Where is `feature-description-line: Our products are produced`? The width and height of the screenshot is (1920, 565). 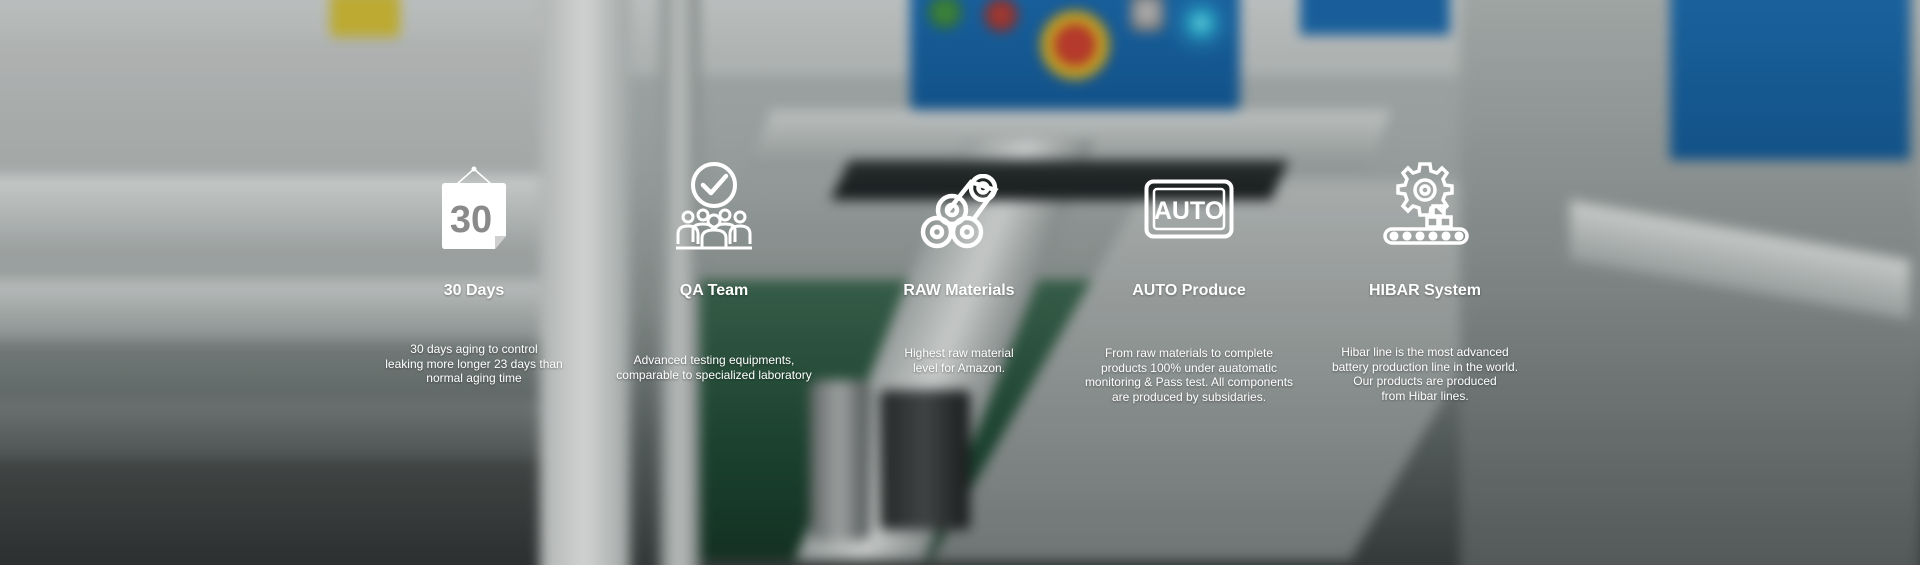 feature-description-line: Our products are produced is located at coordinates (1425, 381).